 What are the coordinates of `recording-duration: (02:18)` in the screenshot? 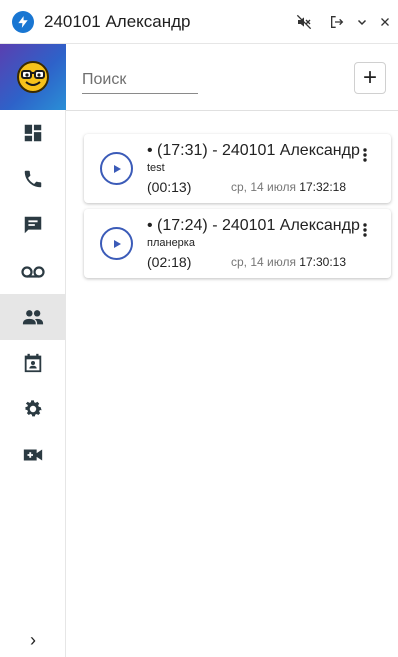 It's located at (169, 262).